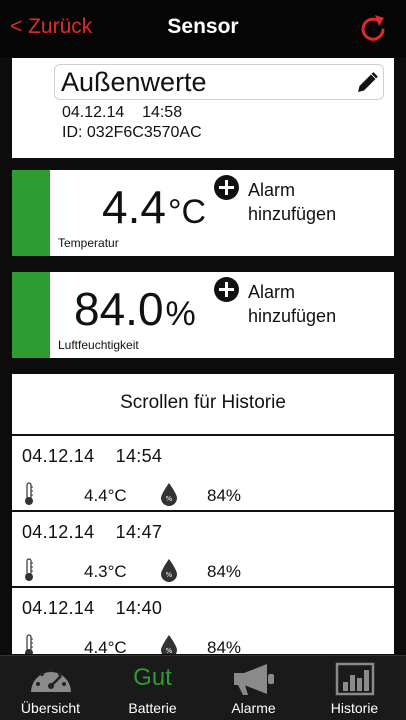 The image size is (406, 720). What do you see at coordinates (93, 112) in the screenshot?
I see `sensor-date: 04.12.14` at bounding box center [93, 112].